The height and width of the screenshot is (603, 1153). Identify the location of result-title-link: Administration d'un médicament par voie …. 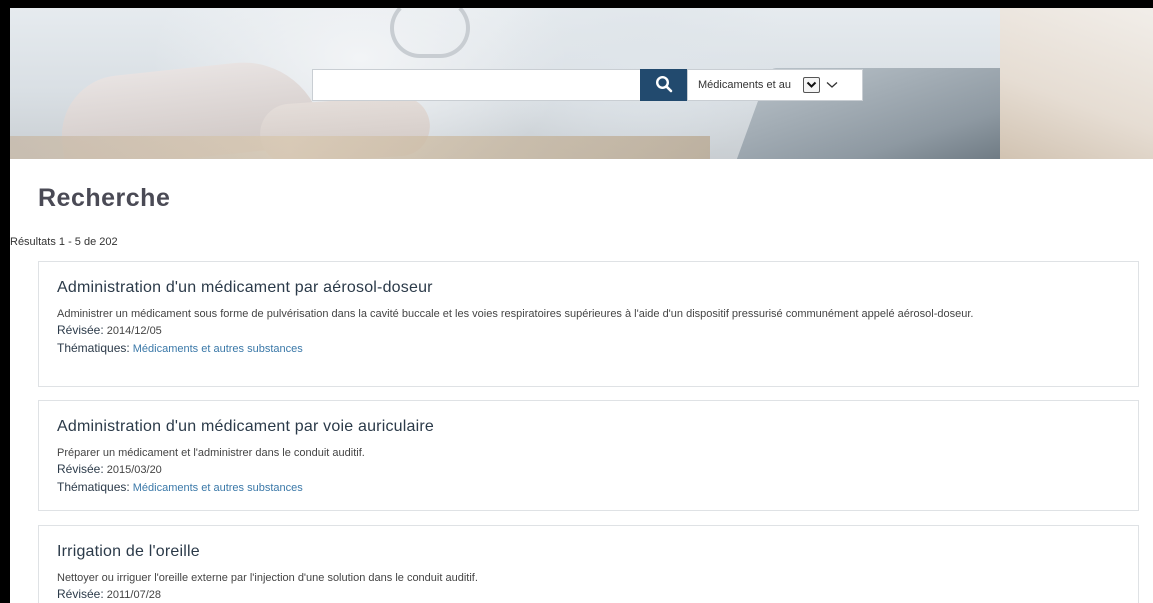
(588, 427).